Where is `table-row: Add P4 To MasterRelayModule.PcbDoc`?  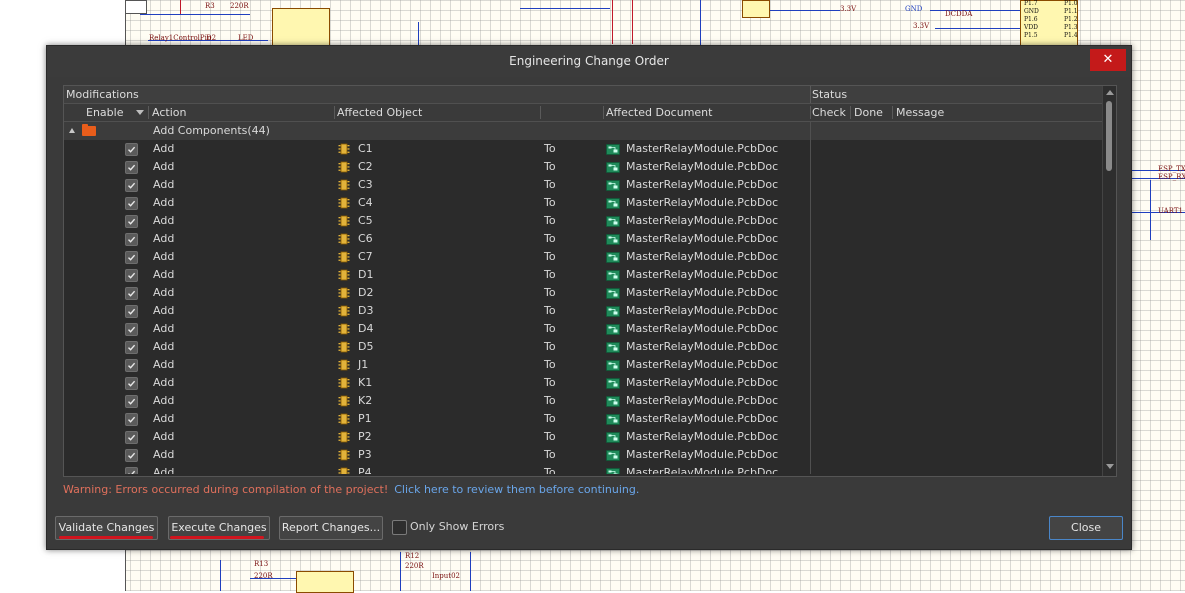
table-row: Add P4 To MasterRelayModule.PcbDoc is located at coordinates (583, 469).